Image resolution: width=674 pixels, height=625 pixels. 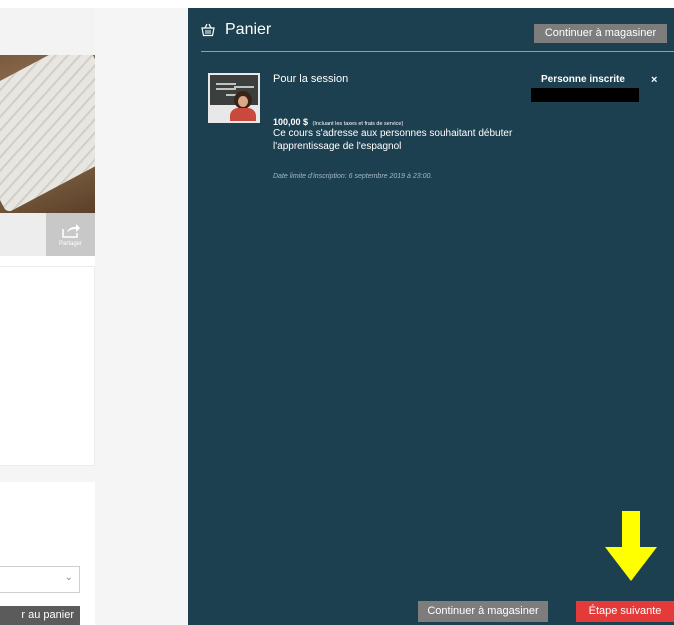 What do you see at coordinates (47, 31) in the screenshot?
I see `product-header-area` at bounding box center [47, 31].